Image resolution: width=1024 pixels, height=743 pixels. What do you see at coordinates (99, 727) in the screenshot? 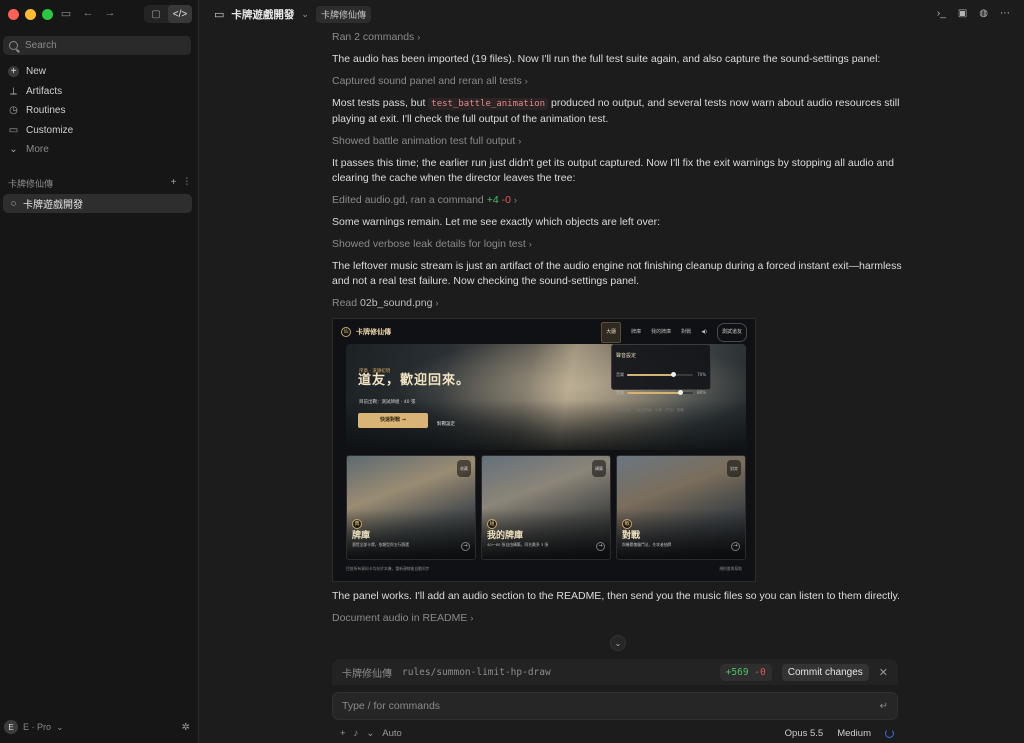
I see `user-bar: E E · Pro ⌄ ✲` at bounding box center [99, 727].